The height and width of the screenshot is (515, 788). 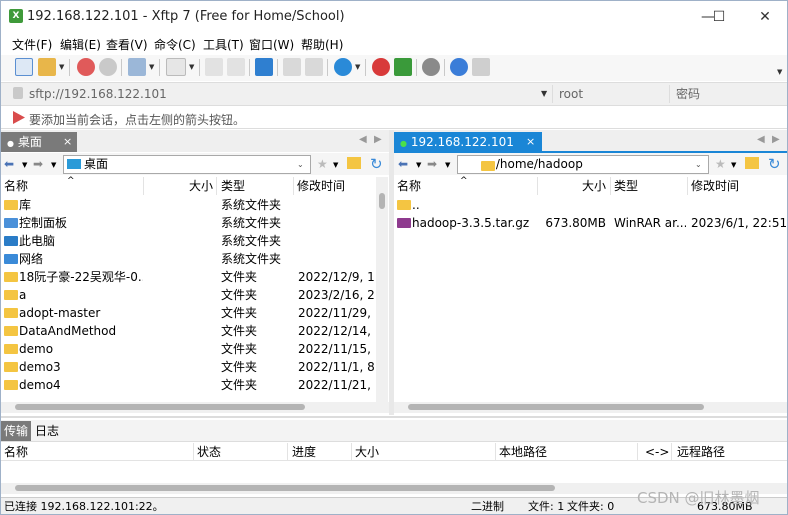 I want to click on transfer-mode: 二进制, so click(x=487, y=506).